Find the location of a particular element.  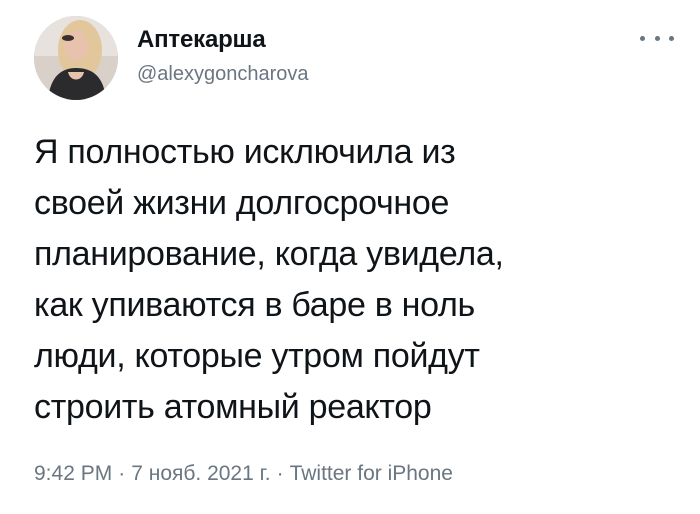

tweet-source-link: Twitter for iPhone is located at coordinates (371, 473).